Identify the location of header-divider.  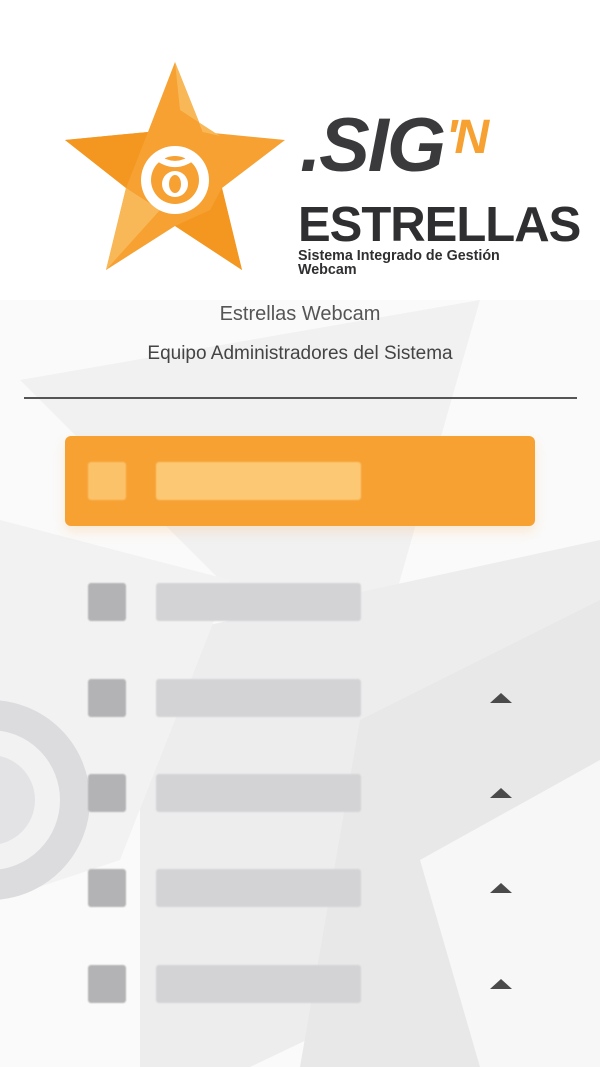
(300, 398).